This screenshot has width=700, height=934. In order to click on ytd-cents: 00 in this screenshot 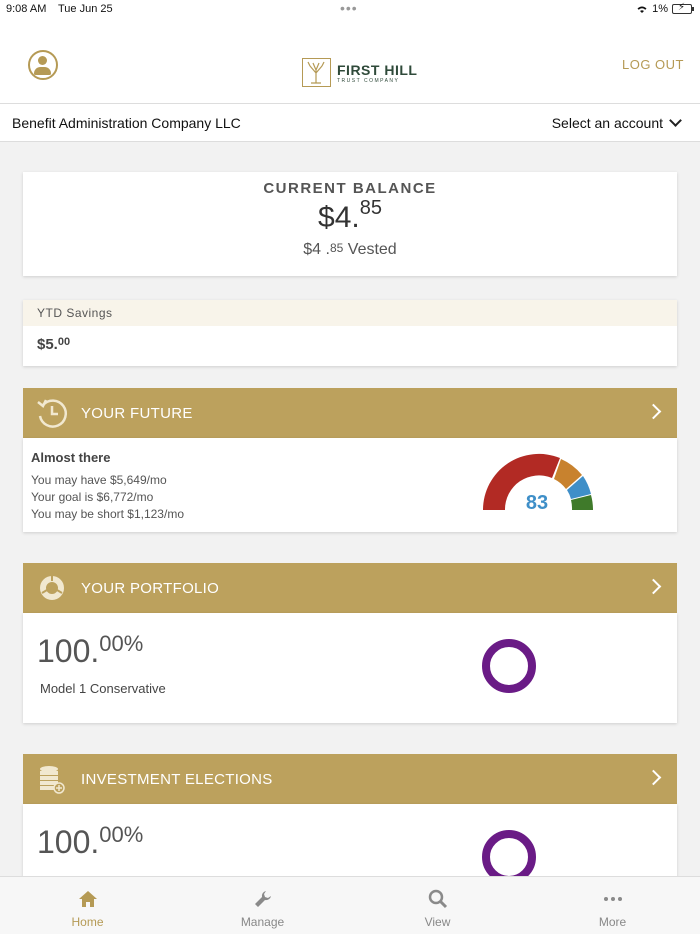, I will do `click(64, 342)`.